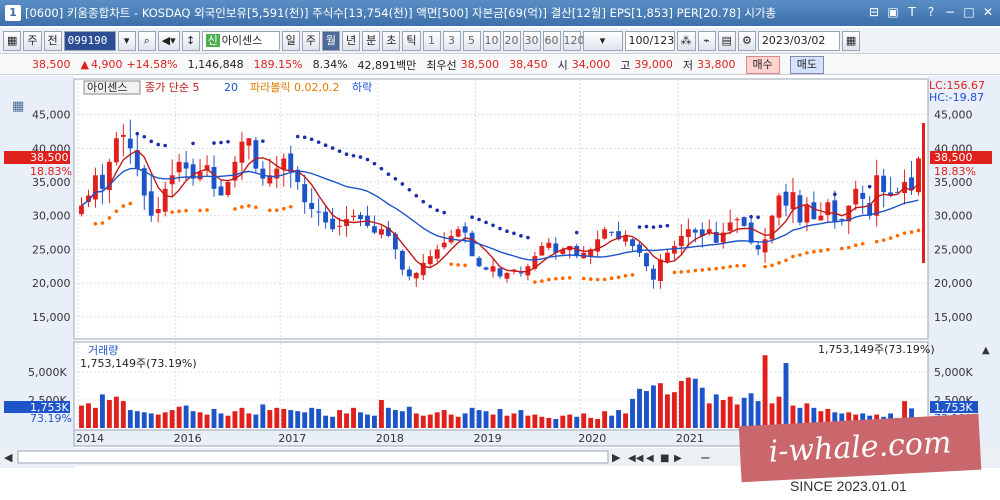  What do you see at coordinates (8, 457) in the screenshot?
I see `scroll-left-icon: ◀` at bounding box center [8, 457].